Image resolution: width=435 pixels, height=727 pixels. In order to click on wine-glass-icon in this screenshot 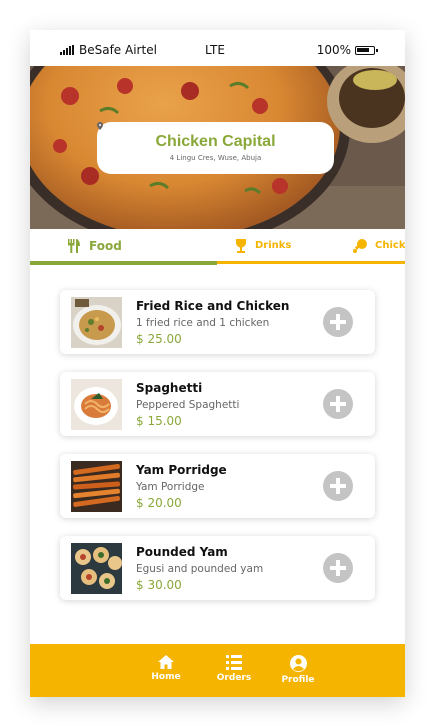, I will do `click(241, 245)`.